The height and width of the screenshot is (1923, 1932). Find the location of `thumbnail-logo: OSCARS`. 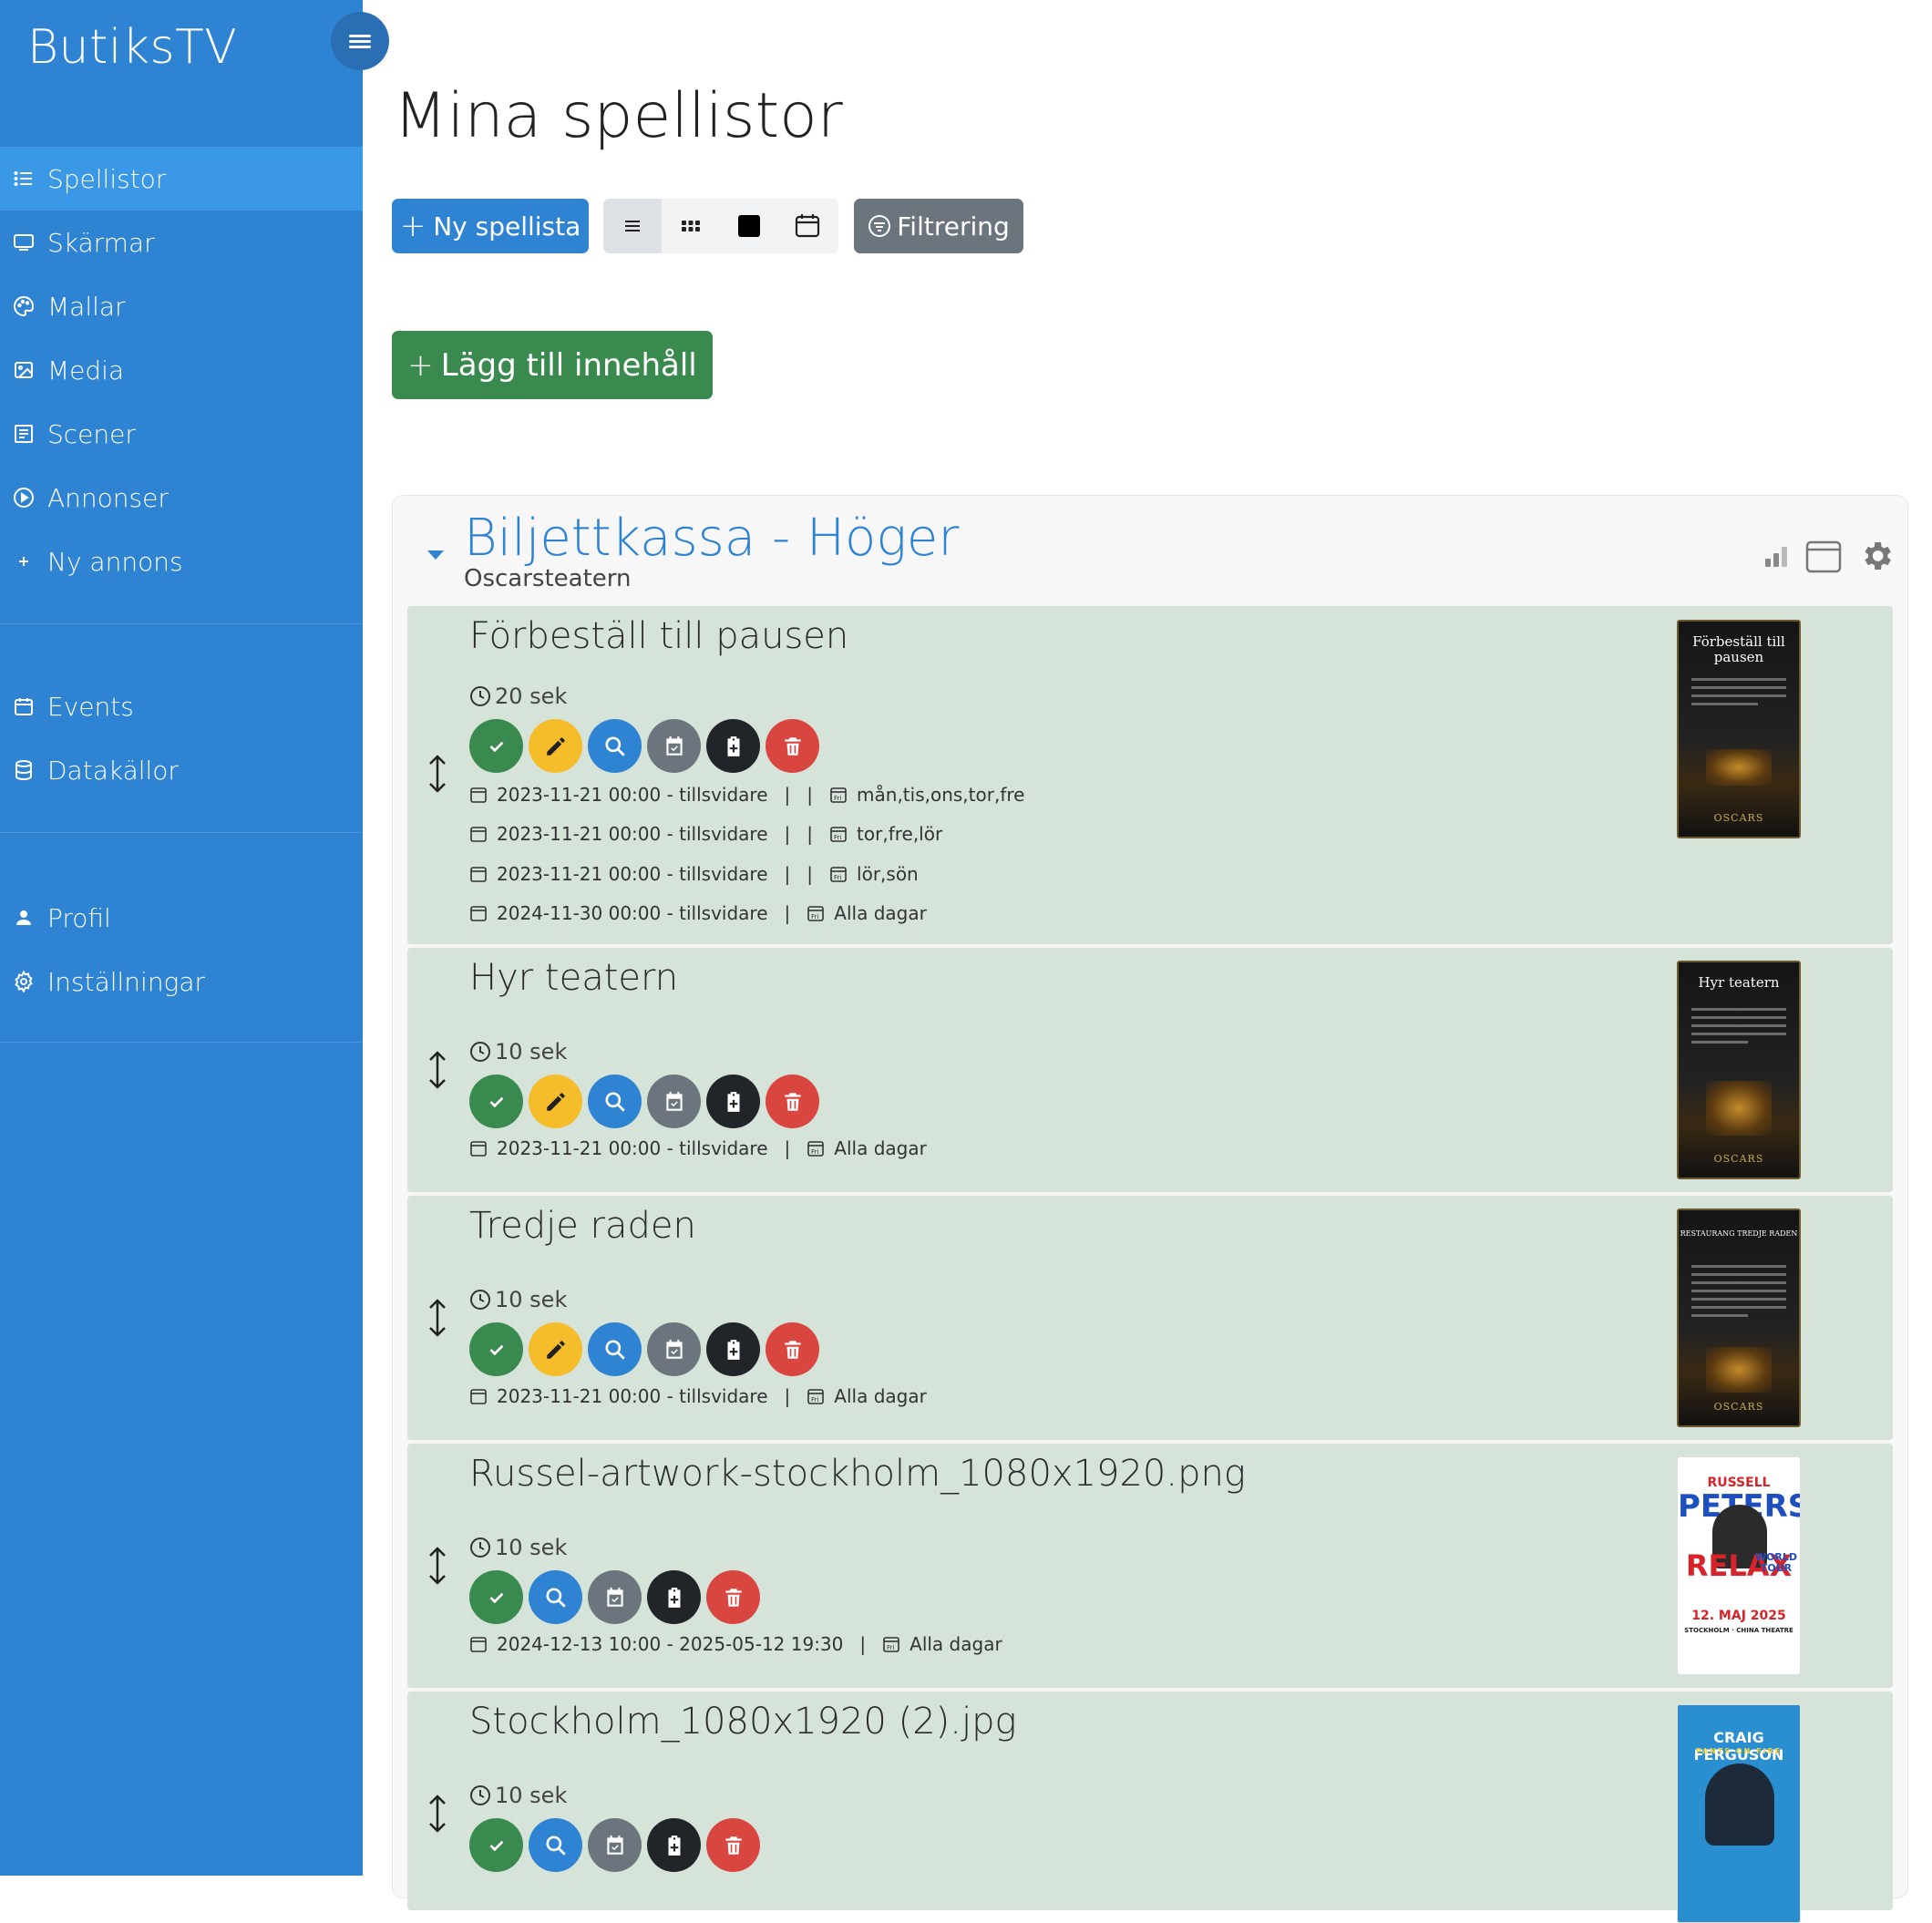

thumbnail-logo: OSCARS is located at coordinates (1738, 1159).